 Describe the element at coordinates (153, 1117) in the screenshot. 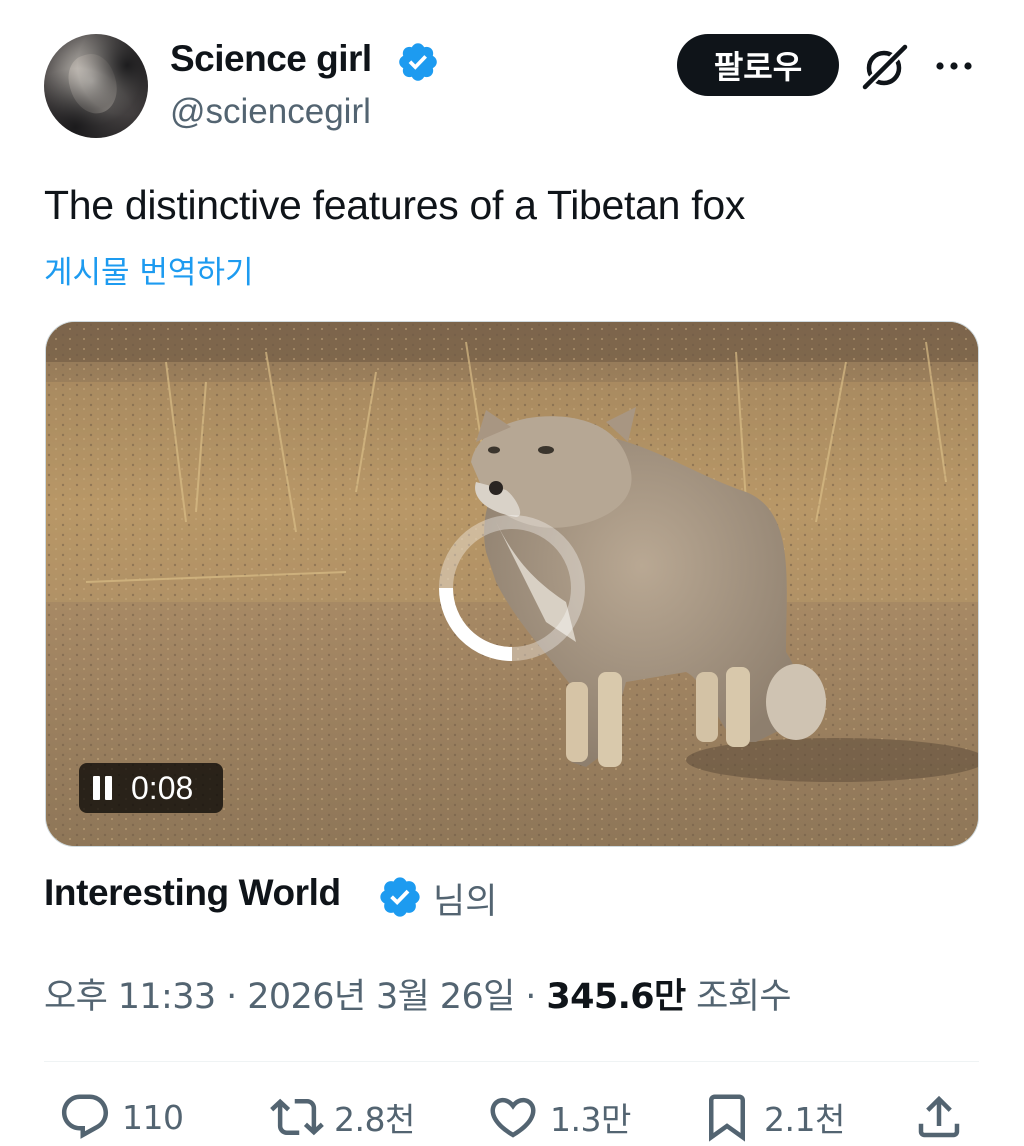

I see `reply-count: 110` at that location.